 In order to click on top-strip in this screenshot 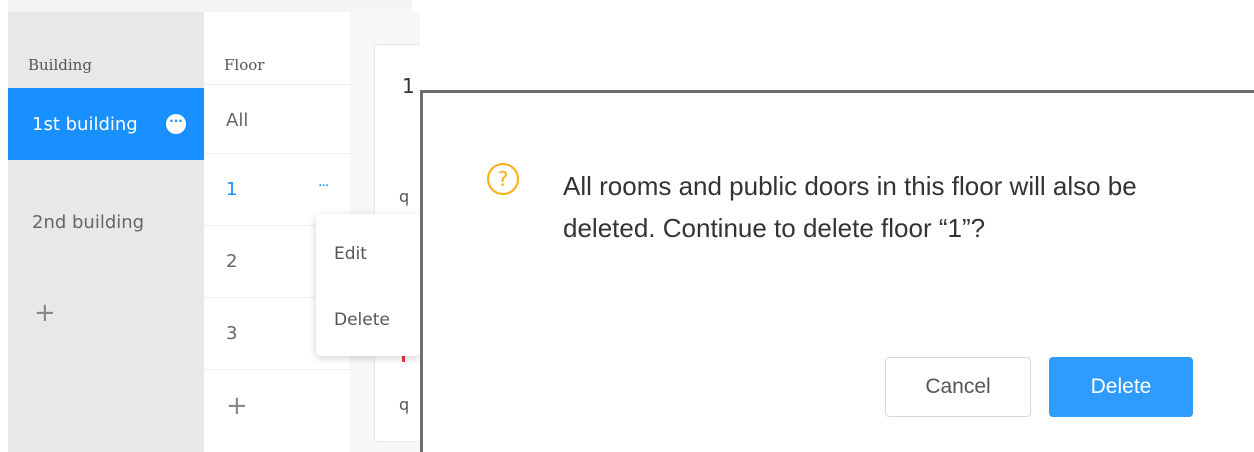, I will do `click(210, 6)`.